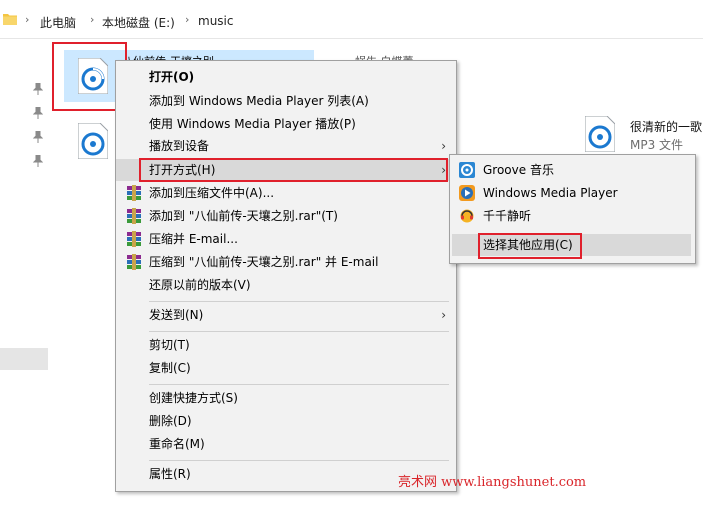 Image resolution: width=703 pixels, height=509 pixels. Describe the element at coordinates (286, 315) in the screenshot. I see `menu-item-send-to: 发送到(N) ›` at that location.